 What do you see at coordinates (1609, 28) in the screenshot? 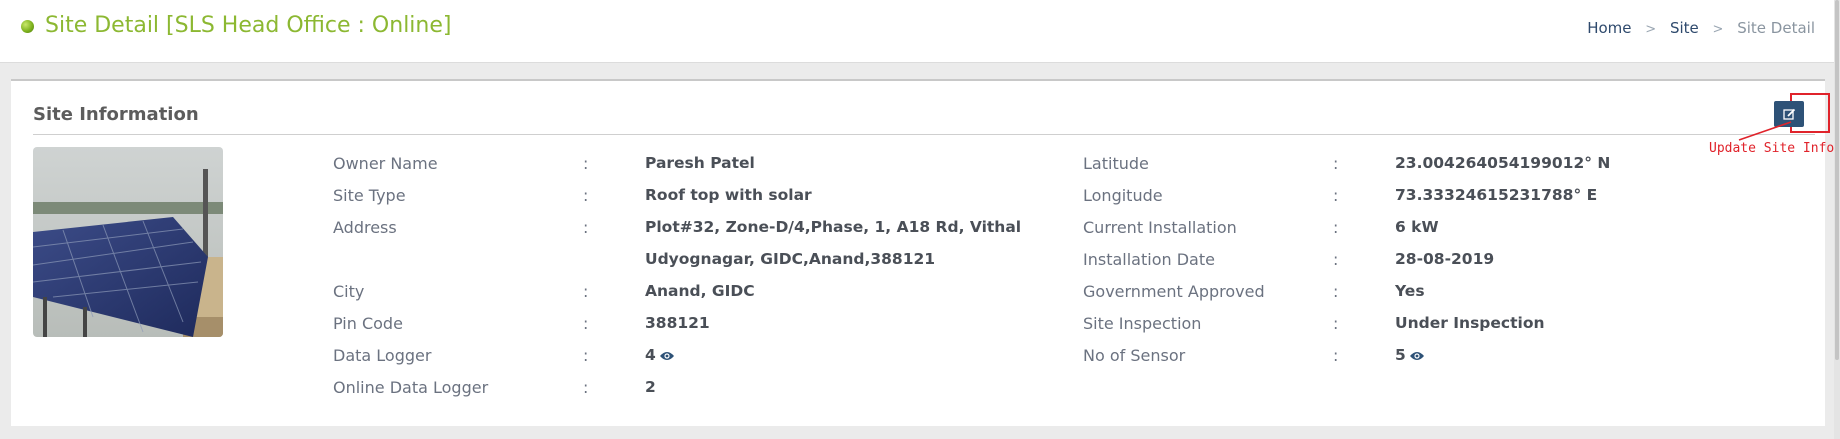
I see `breadcrumb-home: Home` at bounding box center [1609, 28].